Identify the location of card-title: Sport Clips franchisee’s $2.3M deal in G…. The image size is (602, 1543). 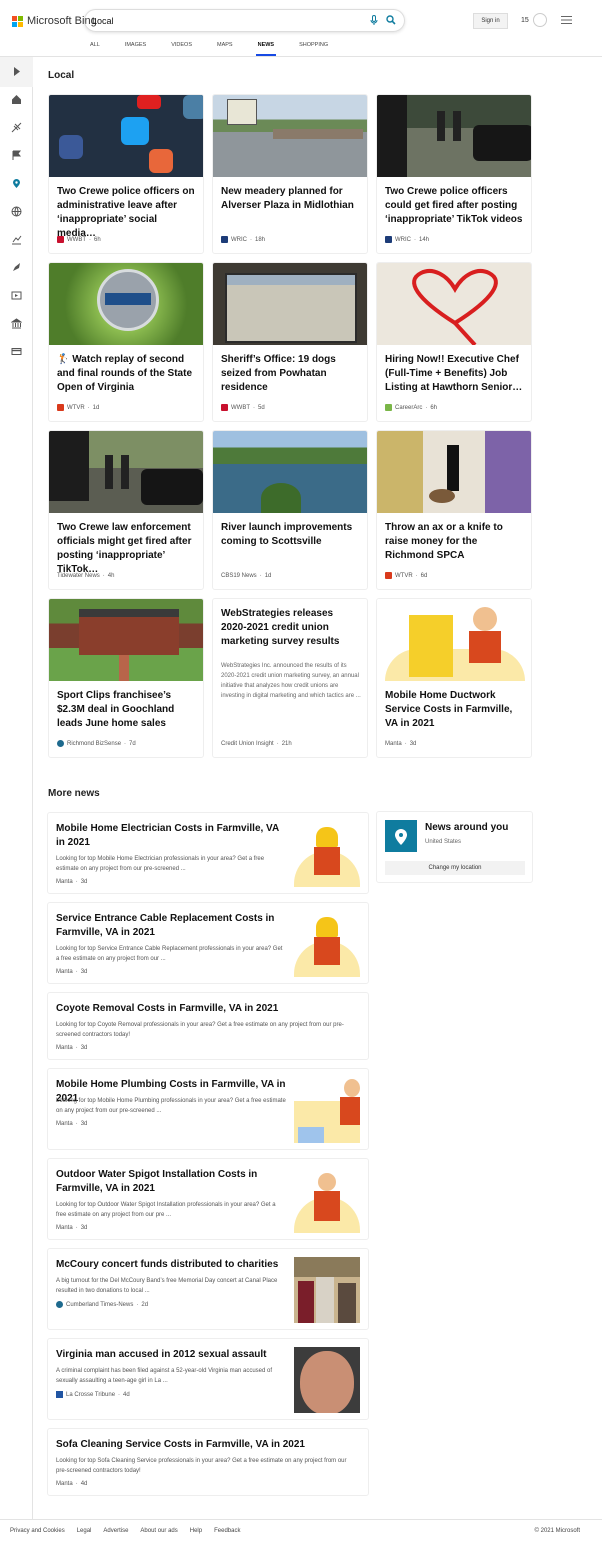
(127, 710).